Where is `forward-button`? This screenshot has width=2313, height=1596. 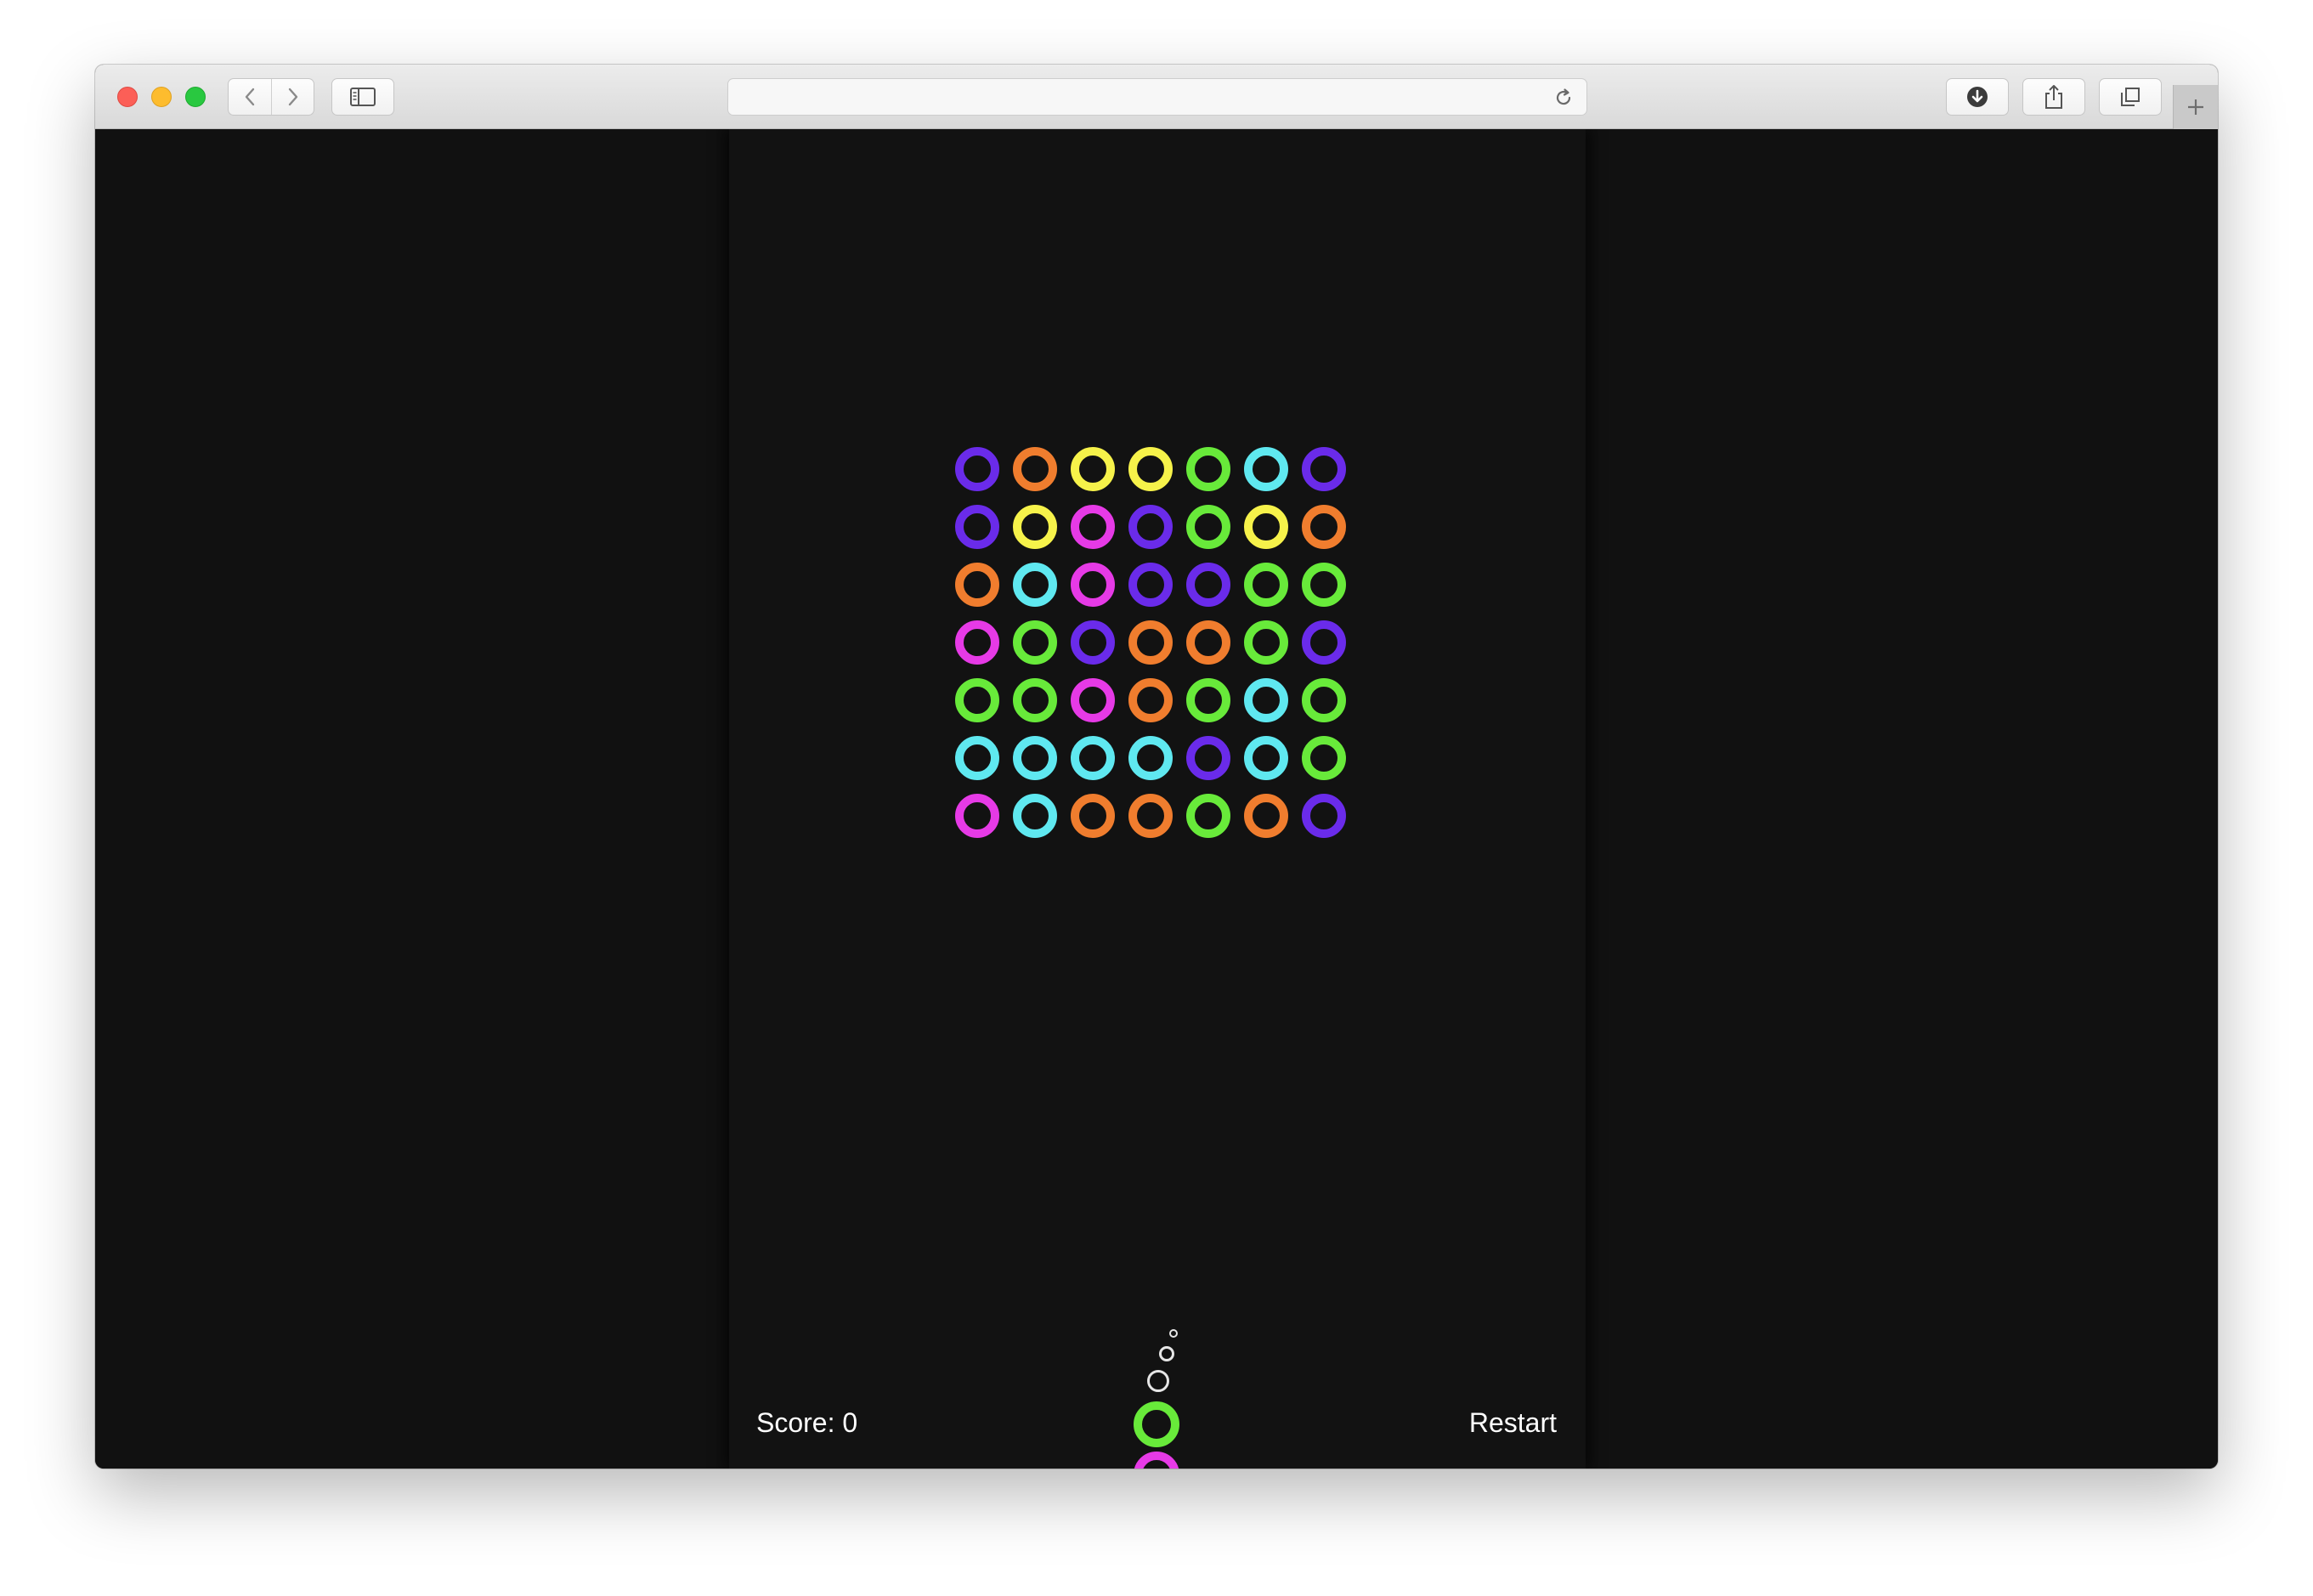 forward-button is located at coordinates (293, 97).